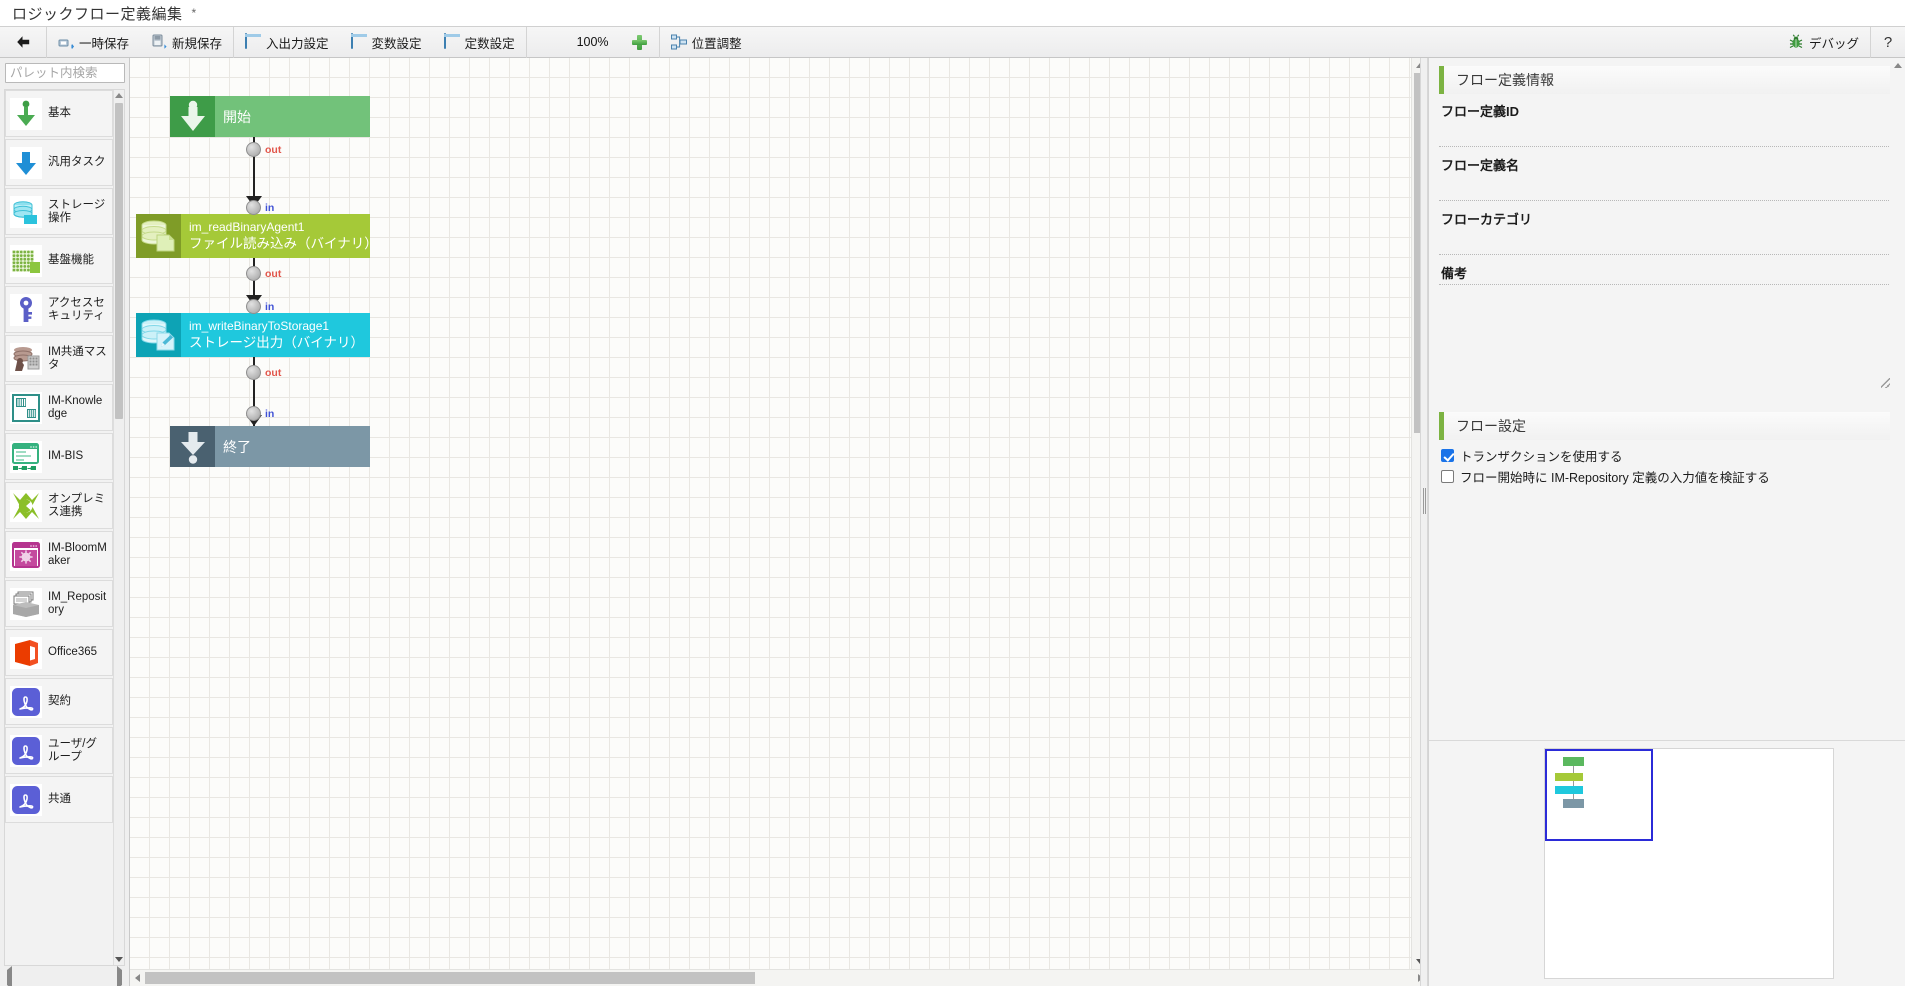  What do you see at coordinates (73, 652) in the screenshot?
I see `palette-item-label: Office365` at bounding box center [73, 652].